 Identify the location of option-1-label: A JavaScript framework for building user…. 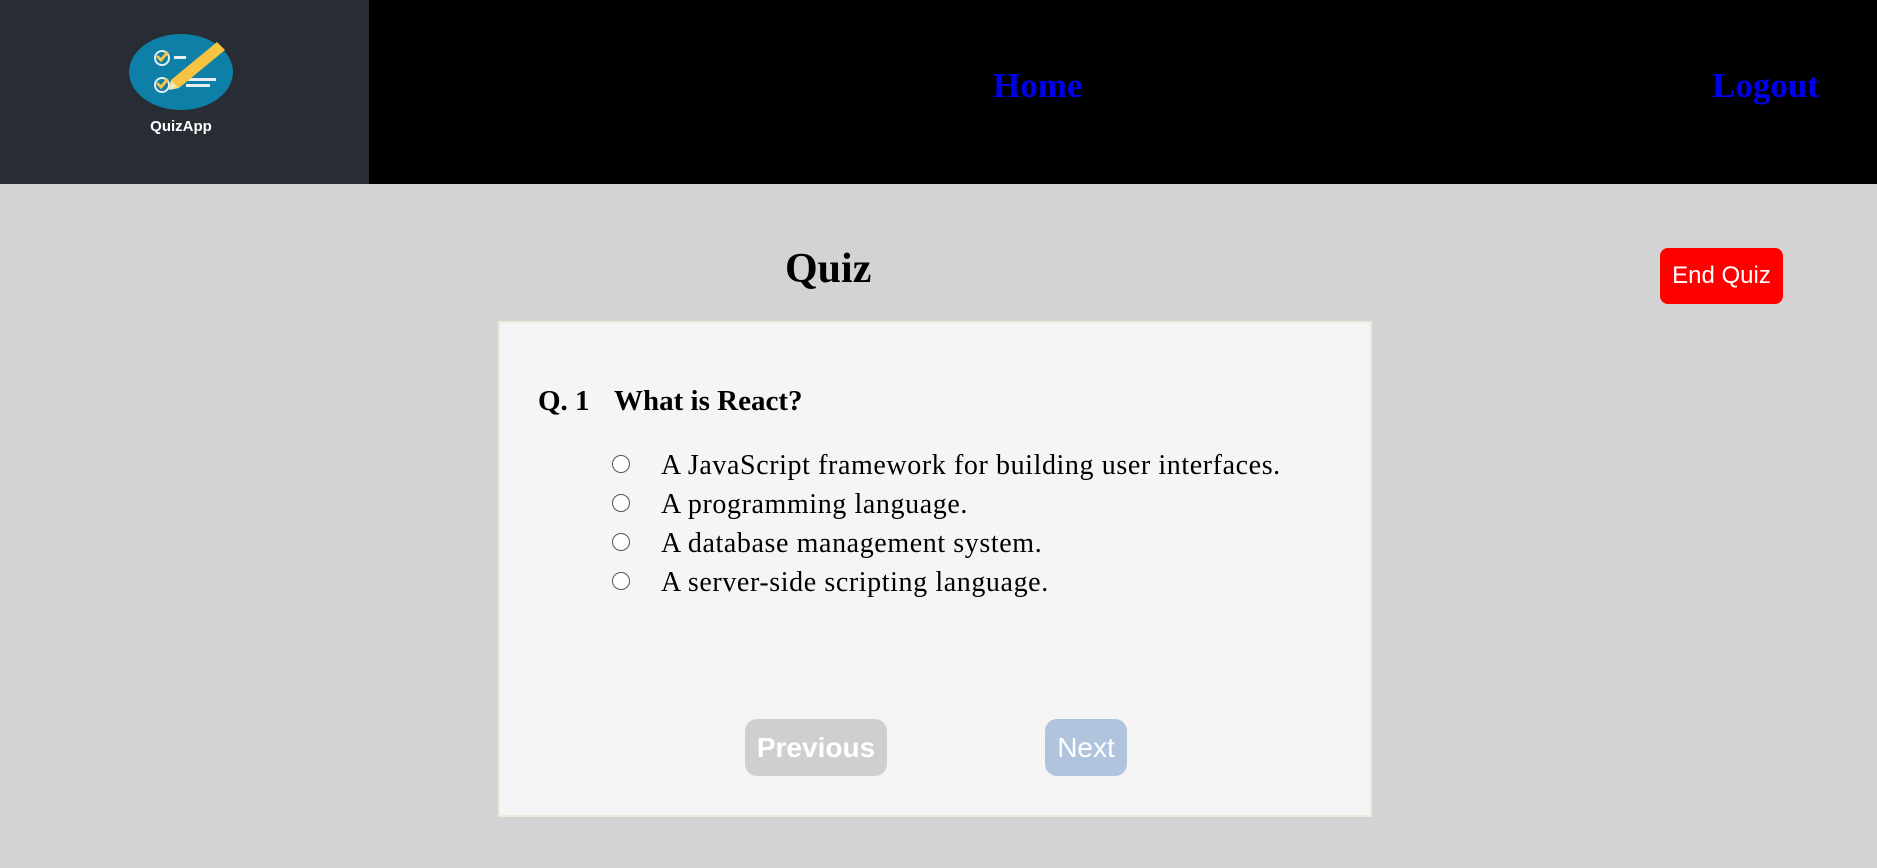
(971, 465).